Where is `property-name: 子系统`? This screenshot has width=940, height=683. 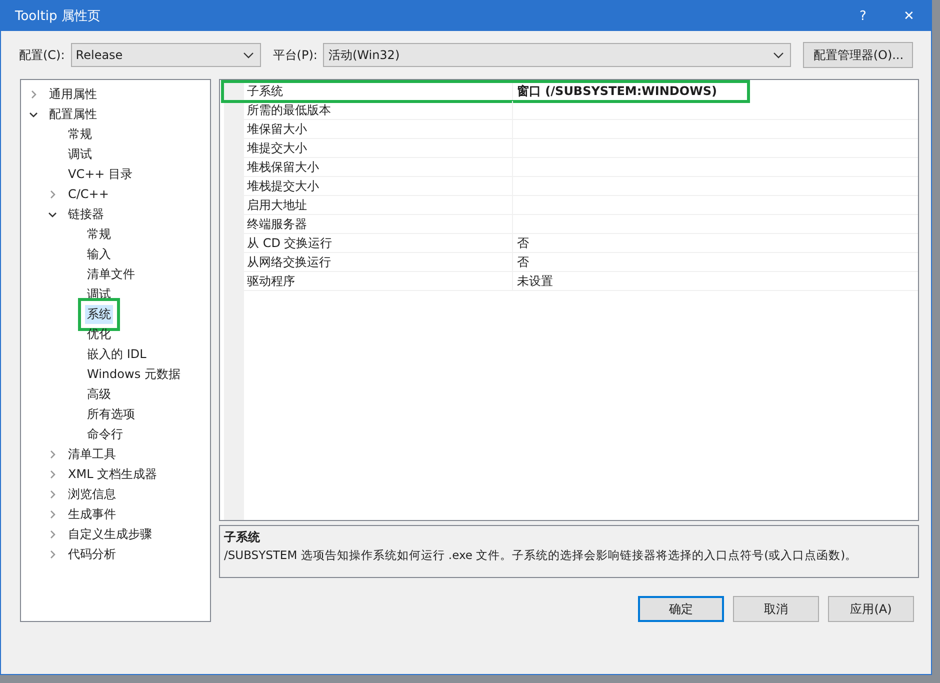
property-name: 子系统 is located at coordinates (378, 91).